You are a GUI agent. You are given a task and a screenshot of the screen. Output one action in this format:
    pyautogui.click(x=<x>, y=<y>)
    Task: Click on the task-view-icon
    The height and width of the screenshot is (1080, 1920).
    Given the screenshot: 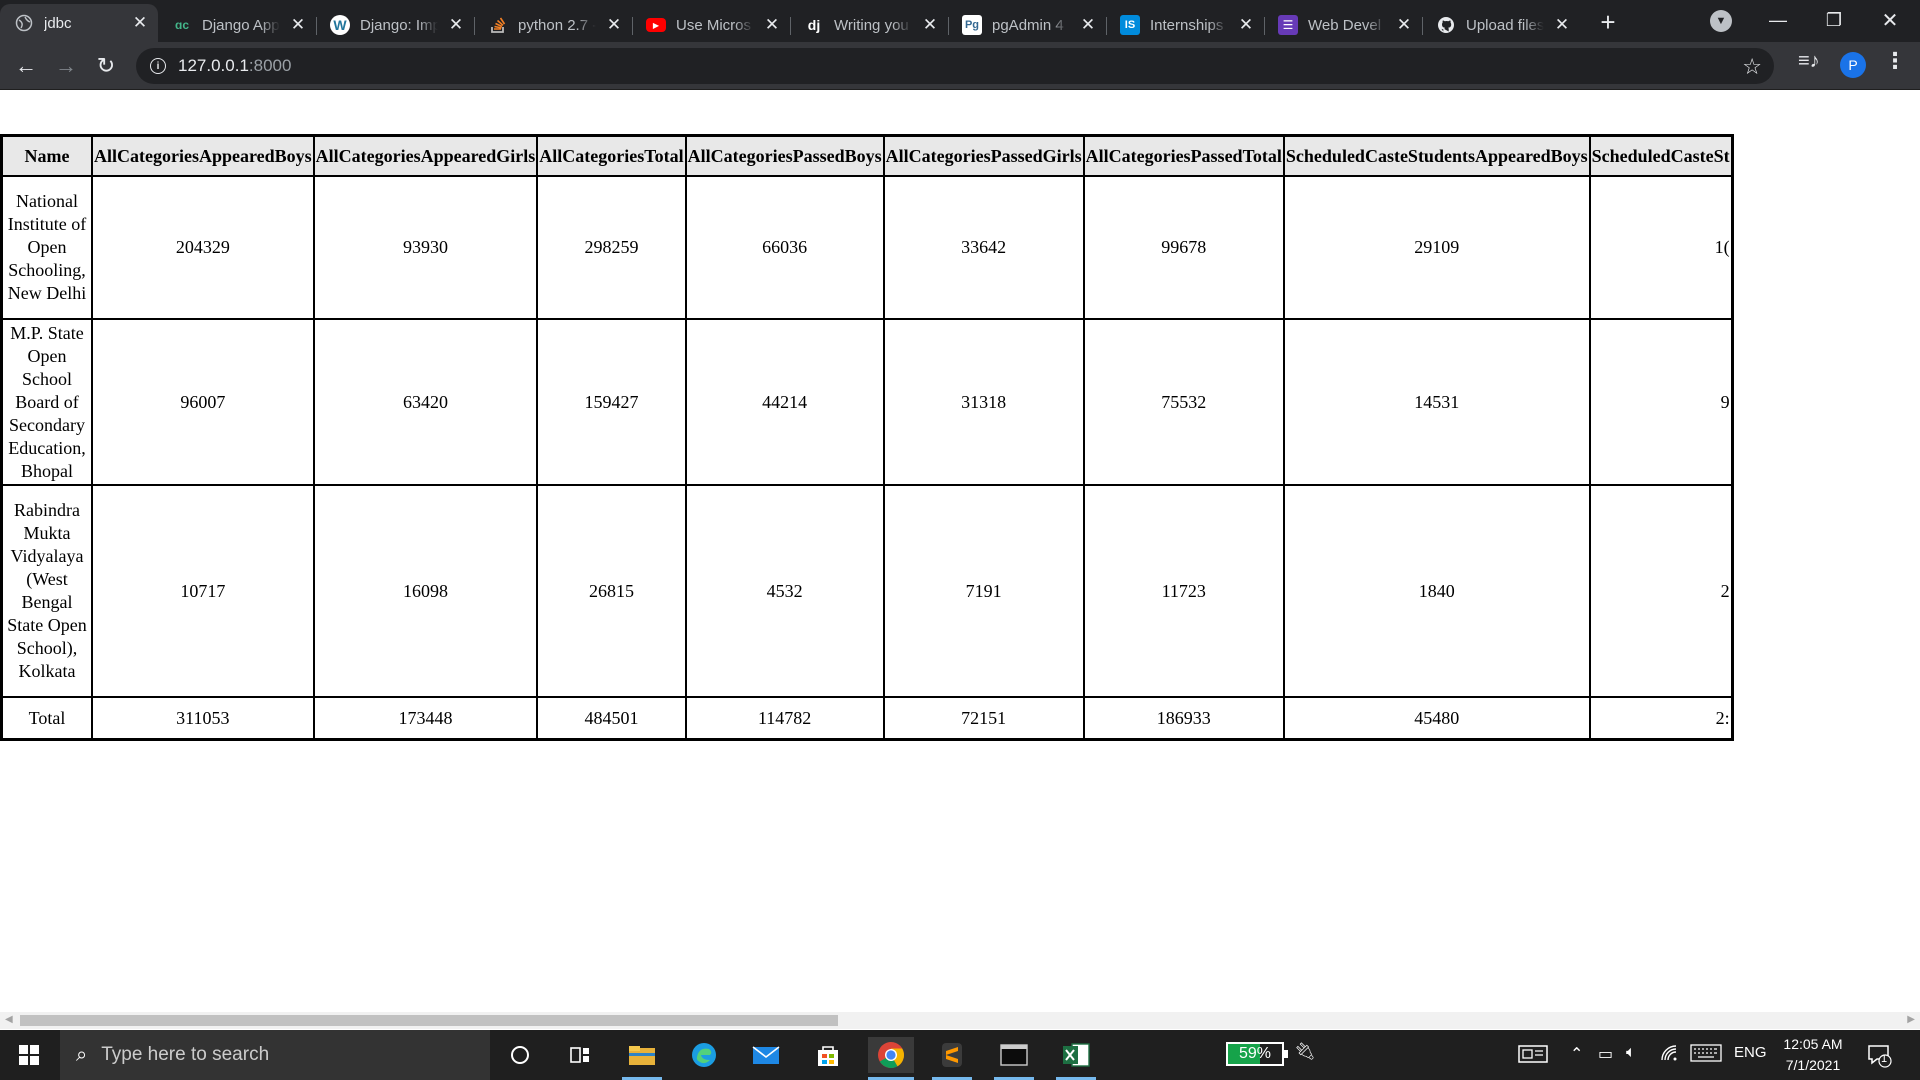 What is the action you would take?
    pyautogui.click(x=580, y=1055)
    